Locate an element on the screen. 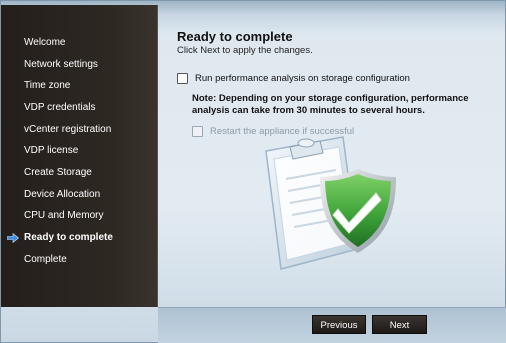 This screenshot has width=506, height=343. clipboard-shield-check-icon is located at coordinates (330, 203).